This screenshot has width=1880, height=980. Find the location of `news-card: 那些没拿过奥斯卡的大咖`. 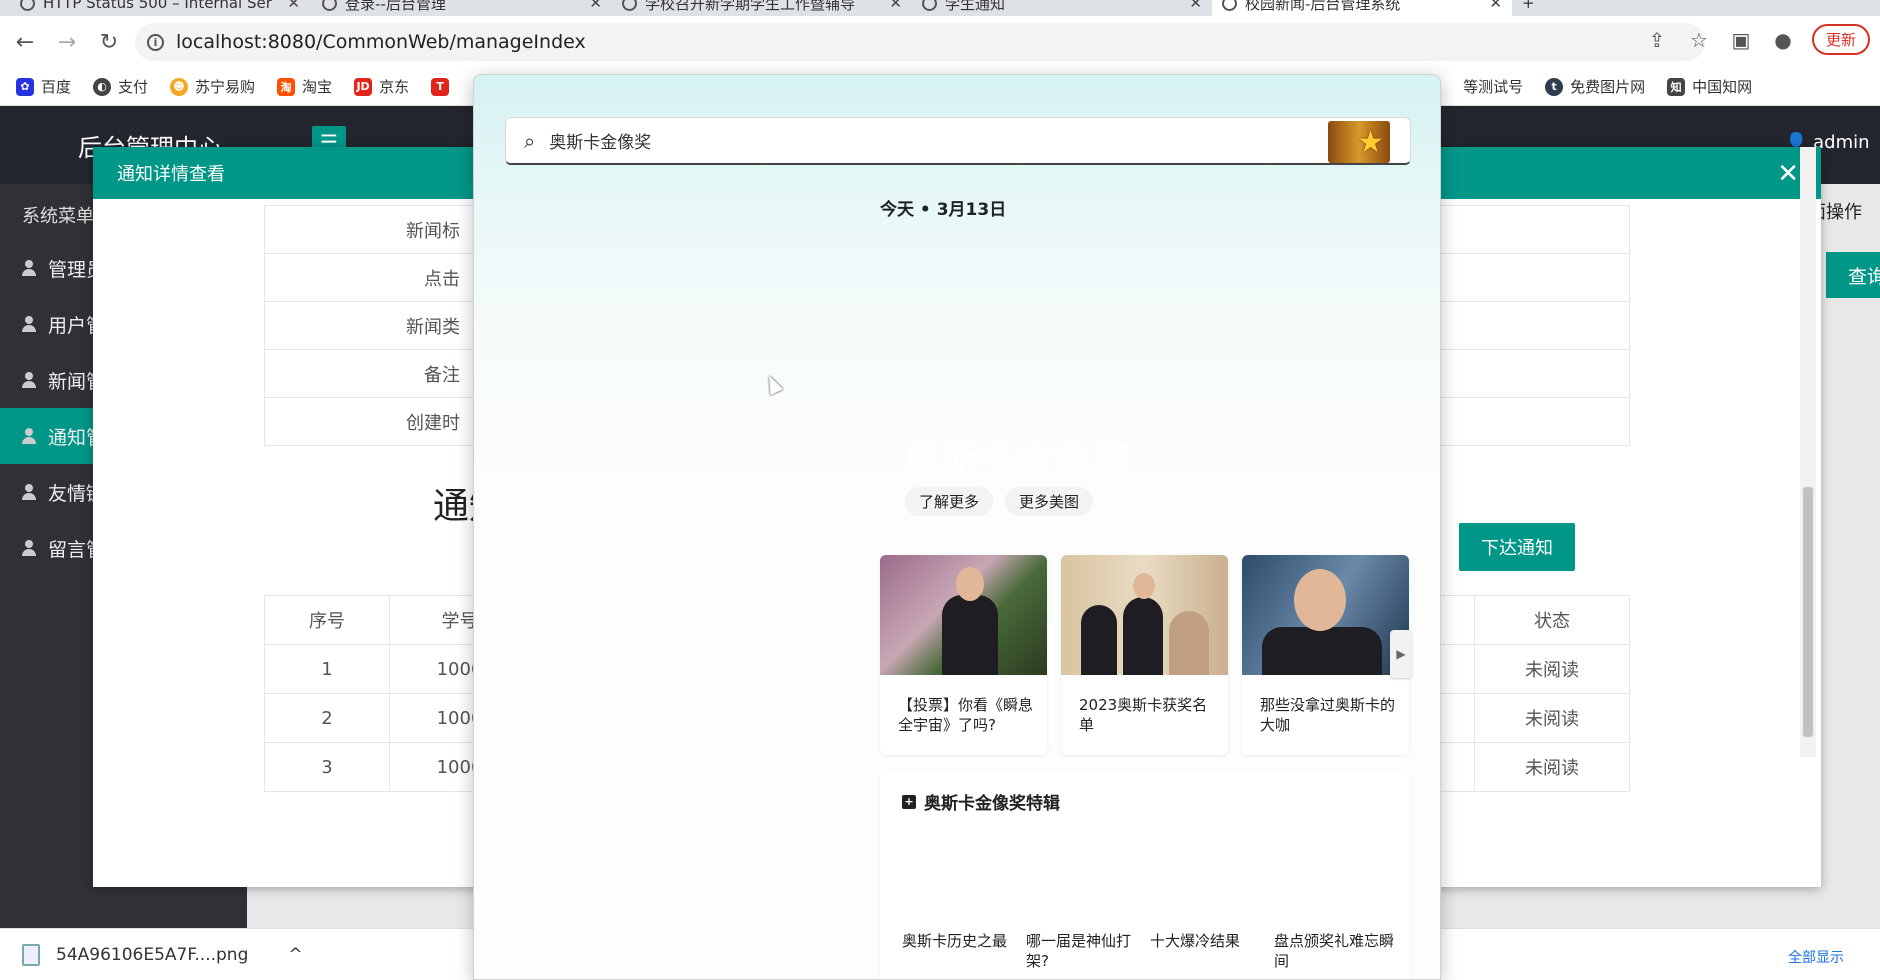

news-card: 那些没拿过奥斯卡的大咖 is located at coordinates (1325, 655).